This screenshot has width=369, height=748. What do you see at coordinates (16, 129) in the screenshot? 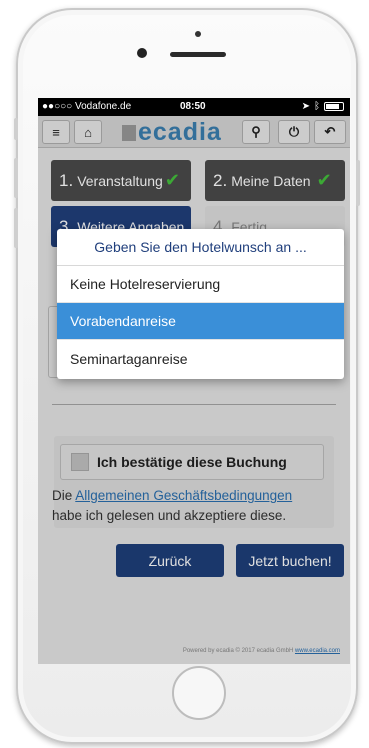
I see `mute-switch` at bounding box center [16, 129].